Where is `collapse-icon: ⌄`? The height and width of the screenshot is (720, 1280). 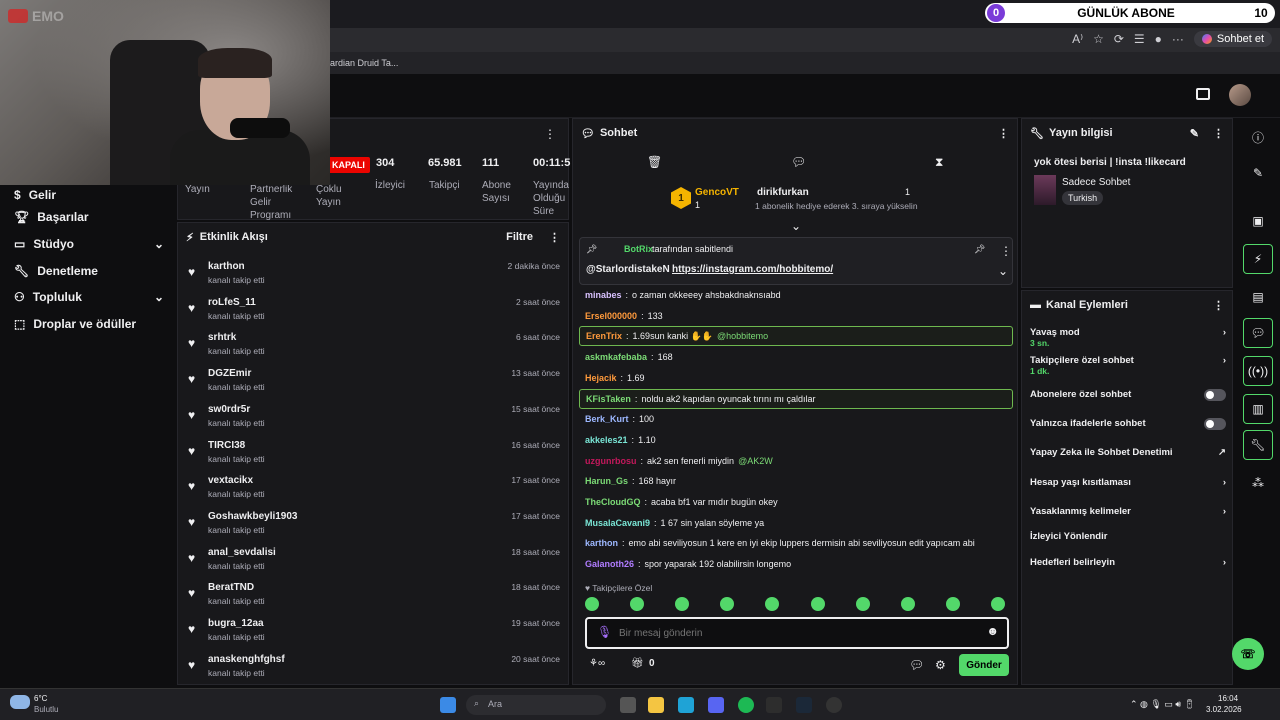 collapse-icon: ⌄ is located at coordinates (796, 226).